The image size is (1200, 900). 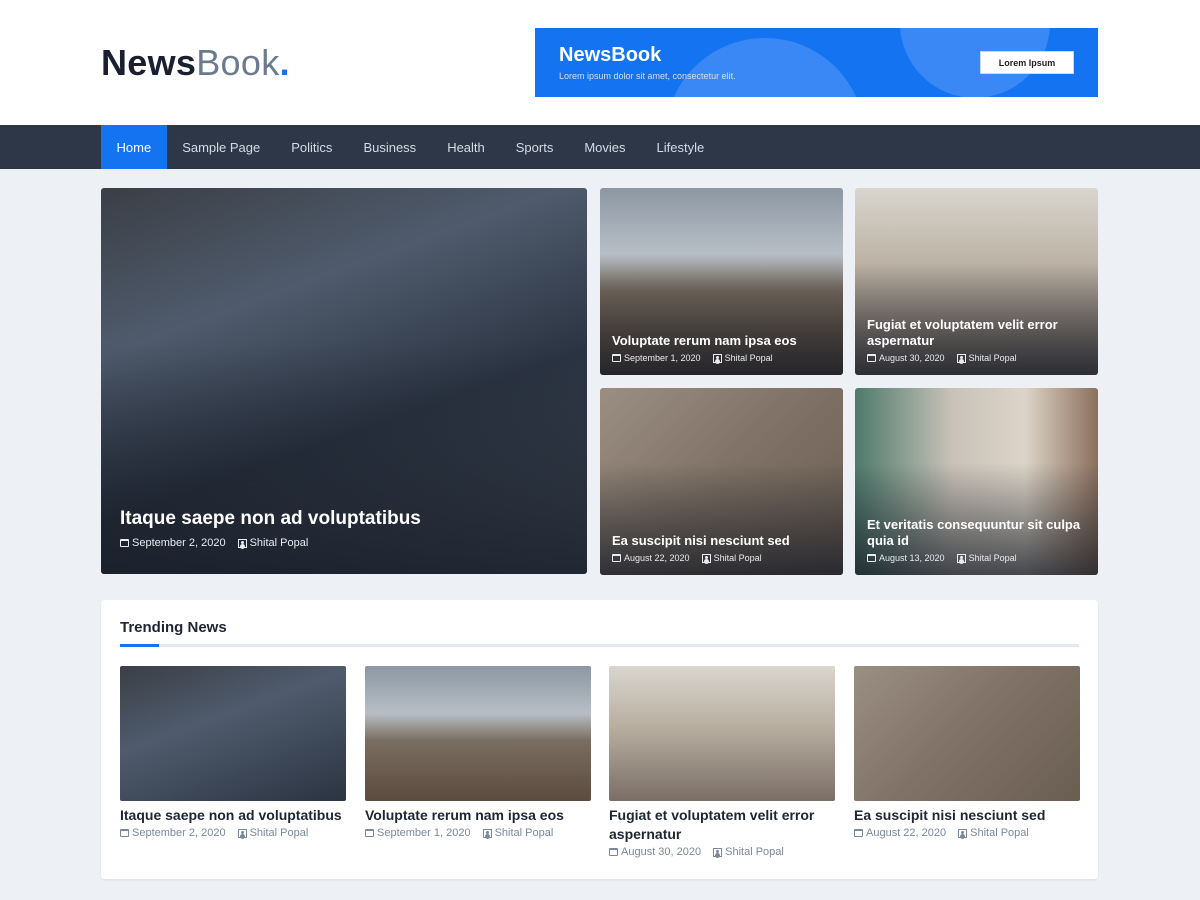 I want to click on nav-item-lifestyle: Lifestyle, so click(x=680, y=147).